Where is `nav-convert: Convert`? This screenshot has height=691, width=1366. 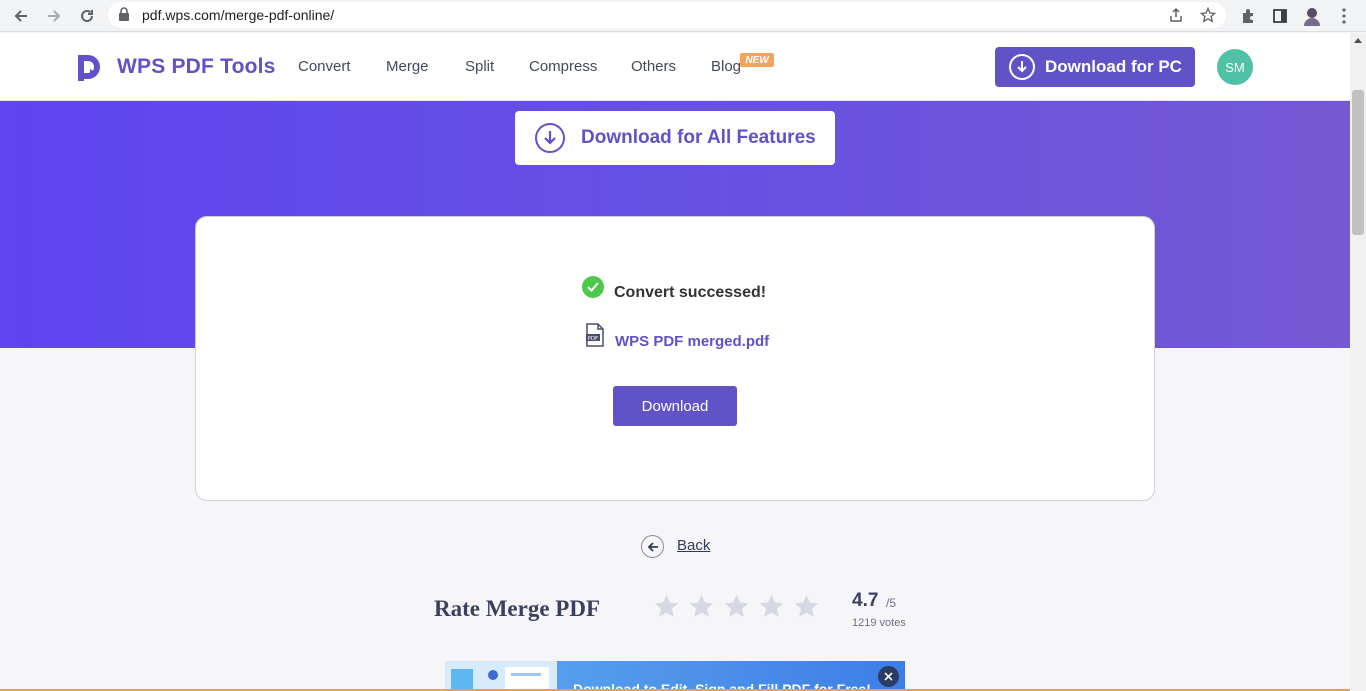
nav-convert: Convert is located at coordinates (324, 66).